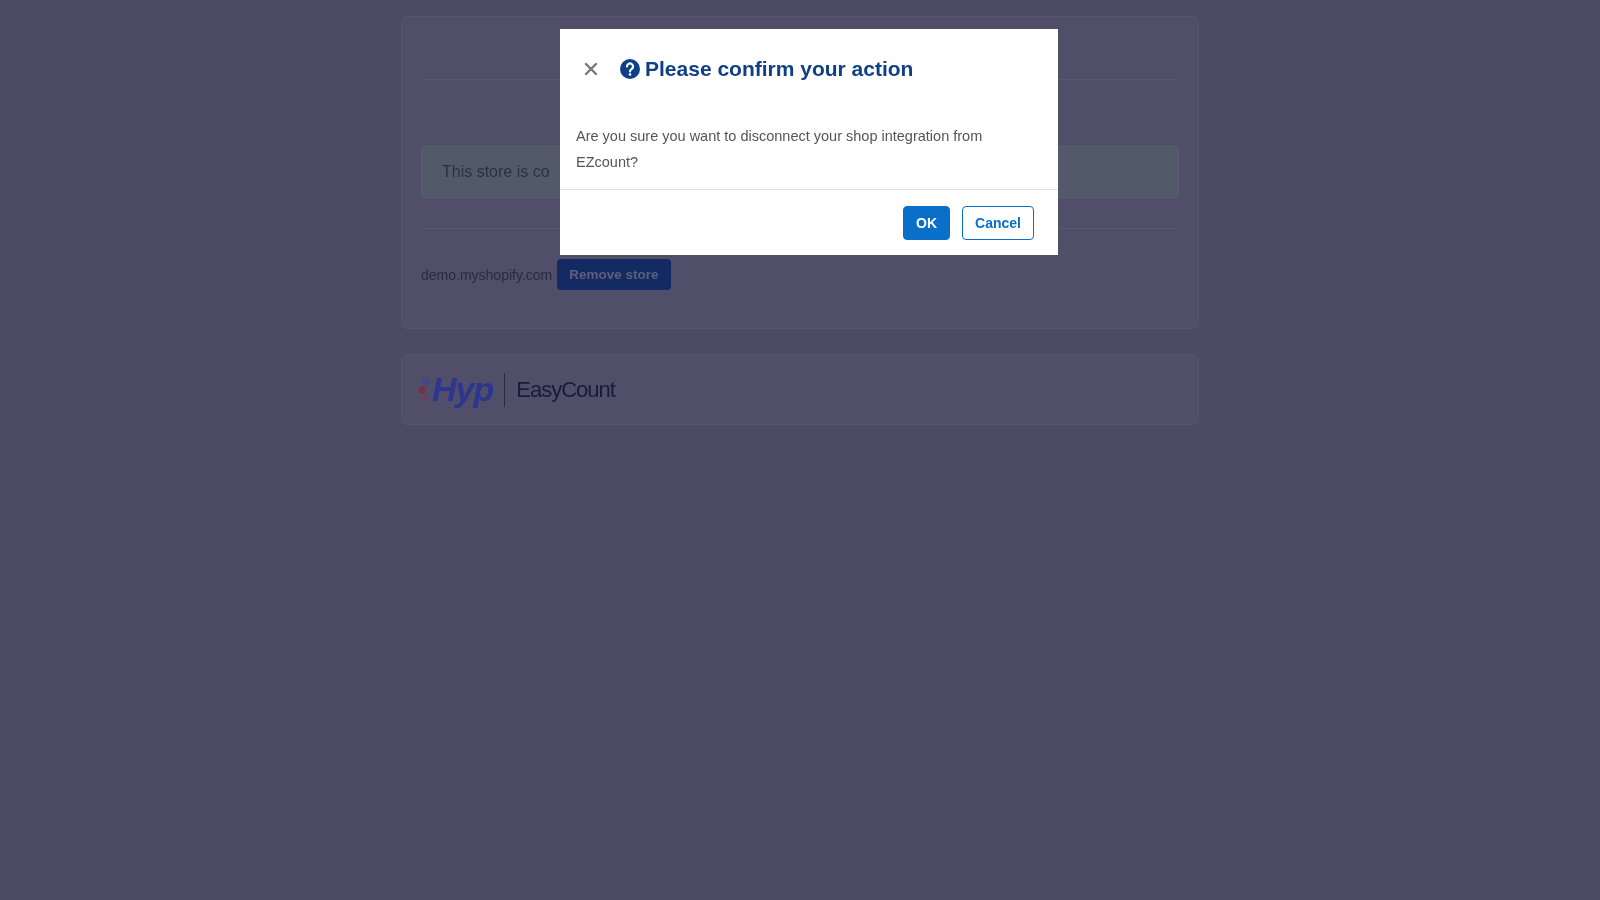 Image resolution: width=1600 pixels, height=900 pixels. I want to click on question-icon, so click(630, 69).